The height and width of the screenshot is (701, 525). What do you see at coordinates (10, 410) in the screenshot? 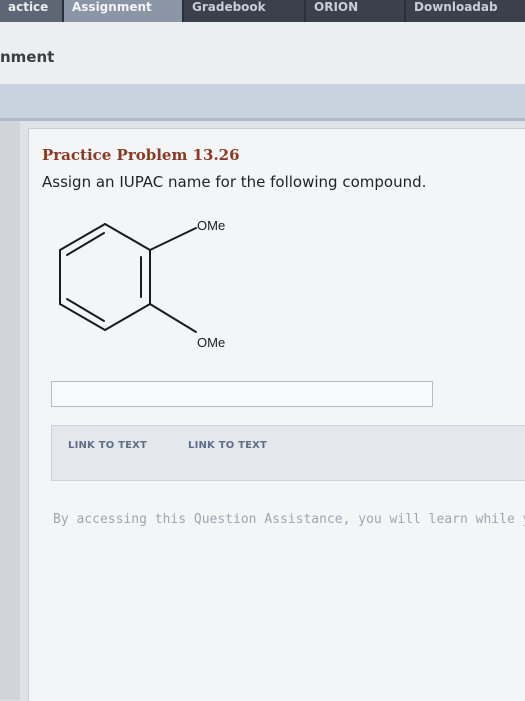
I see `left-rail` at bounding box center [10, 410].